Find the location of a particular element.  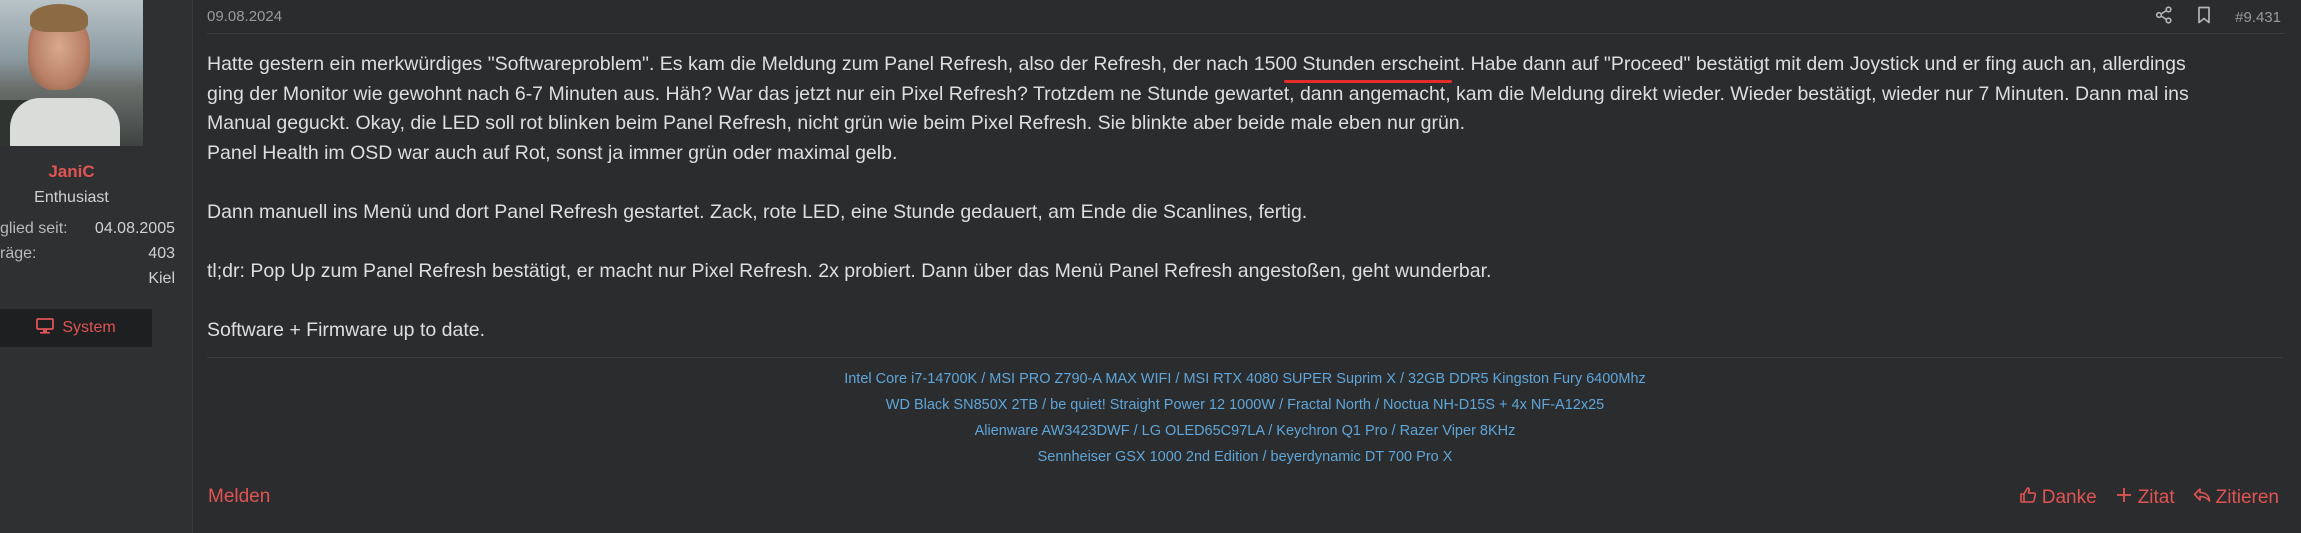

joined-value: 04.08.2005 is located at coordinates (134, 228).